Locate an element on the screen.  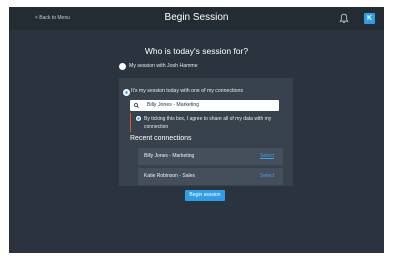
consent-checkbox is located at coordinates (138, 118).